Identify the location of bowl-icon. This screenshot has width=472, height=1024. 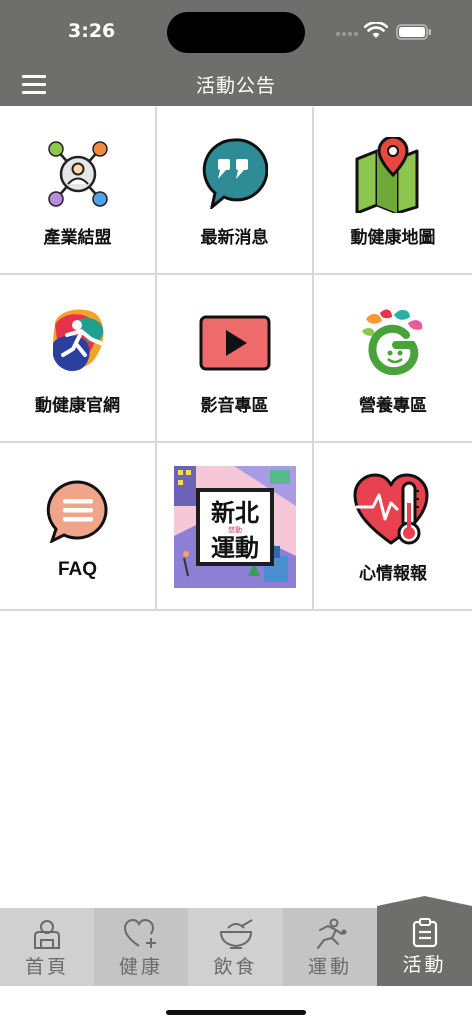
(236, 934).